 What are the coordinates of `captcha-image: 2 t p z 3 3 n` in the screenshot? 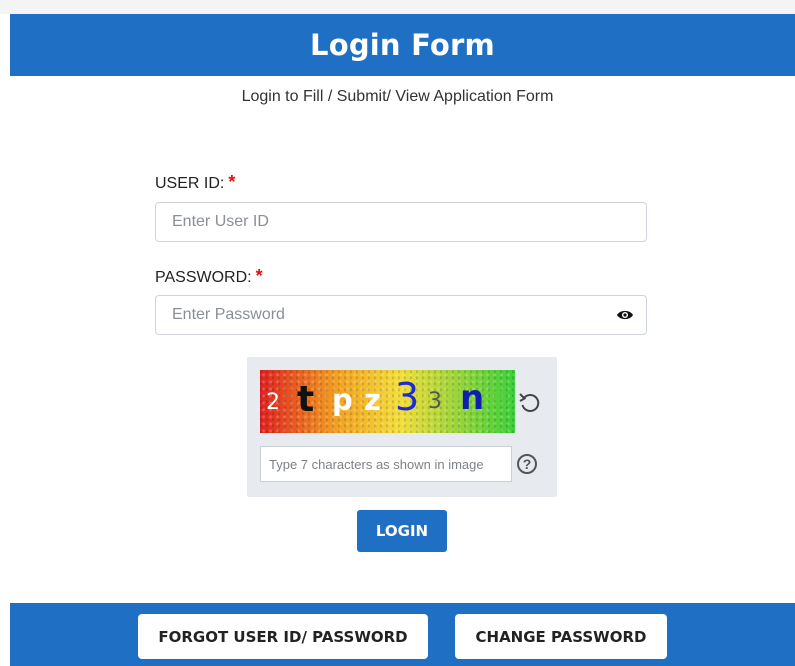 It's located at (387, 401).